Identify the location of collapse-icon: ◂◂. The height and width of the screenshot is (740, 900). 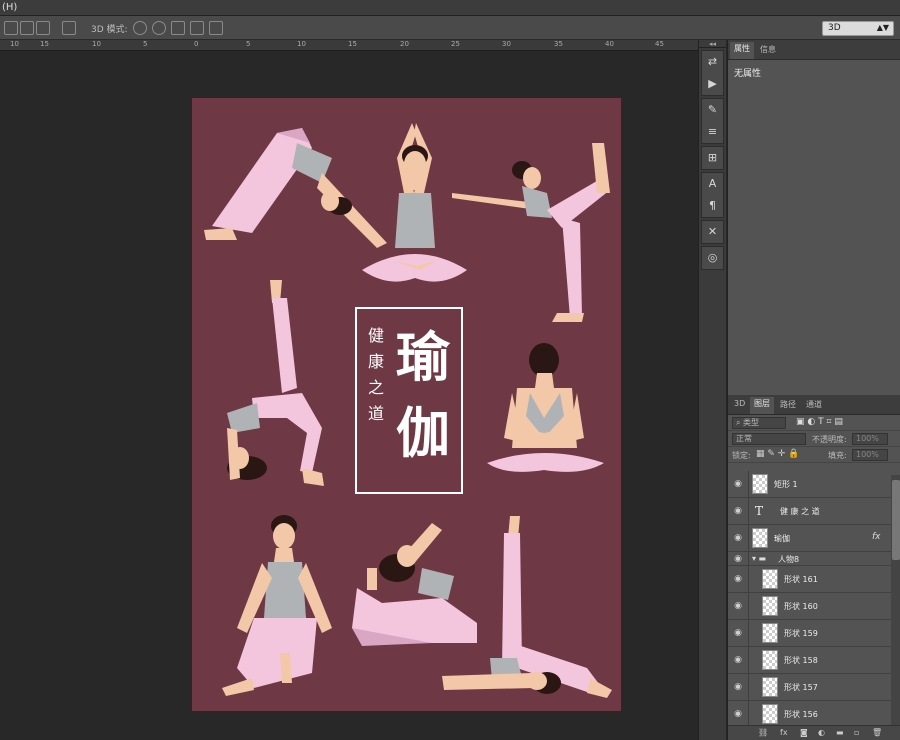
(712, 44).